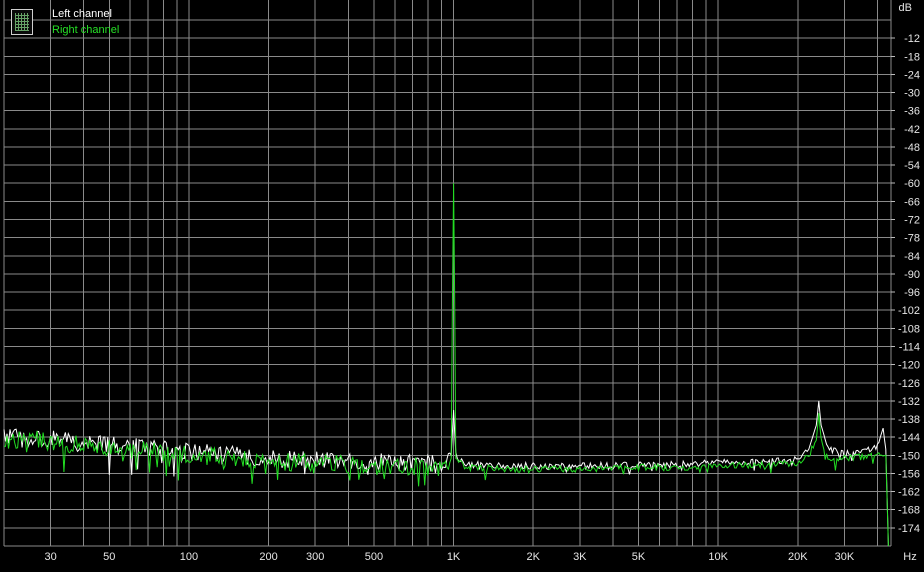 The image size is (924, 572). I want to click on y-tick-label: -78, so click(912, 239).